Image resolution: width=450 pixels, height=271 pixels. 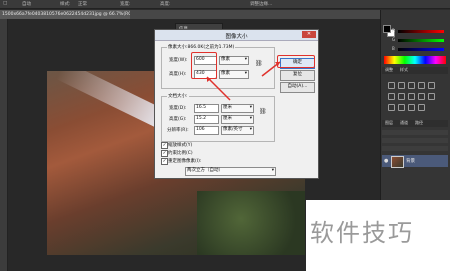 What do you see at coordinates (362, 233) in the screenshot?
I see `watermark-text: 软件技巧` at bounding box center [362, 233].